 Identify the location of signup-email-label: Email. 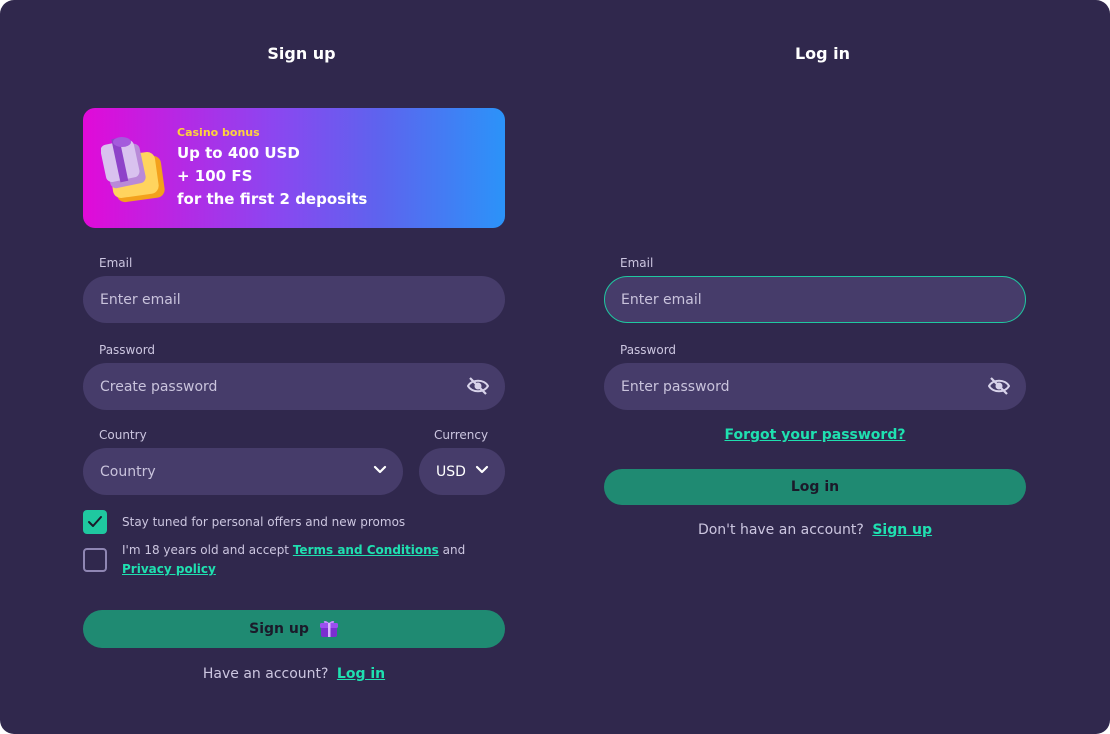
(116, 263).